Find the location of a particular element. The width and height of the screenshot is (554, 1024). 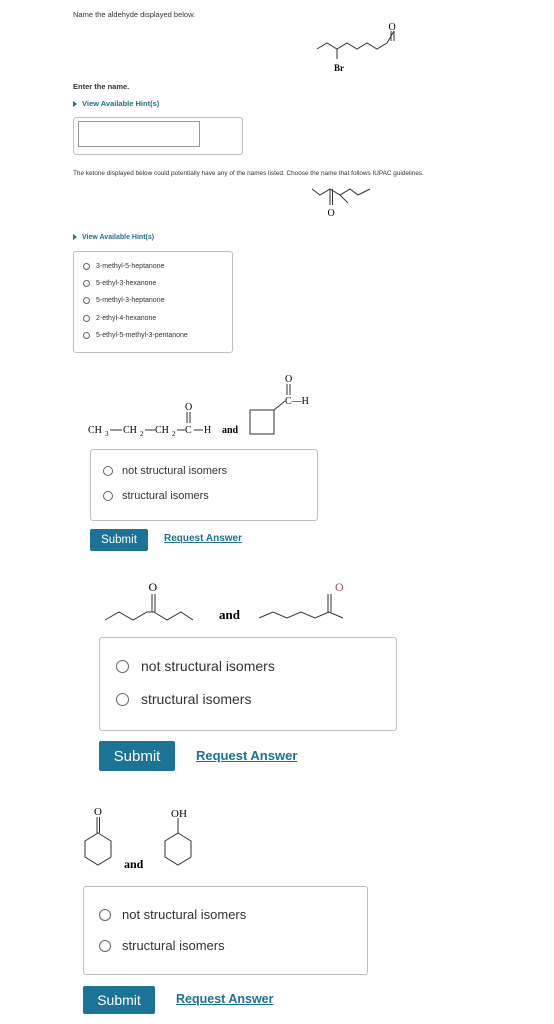

q3-and-label: and is located at coordinates (230, 430).